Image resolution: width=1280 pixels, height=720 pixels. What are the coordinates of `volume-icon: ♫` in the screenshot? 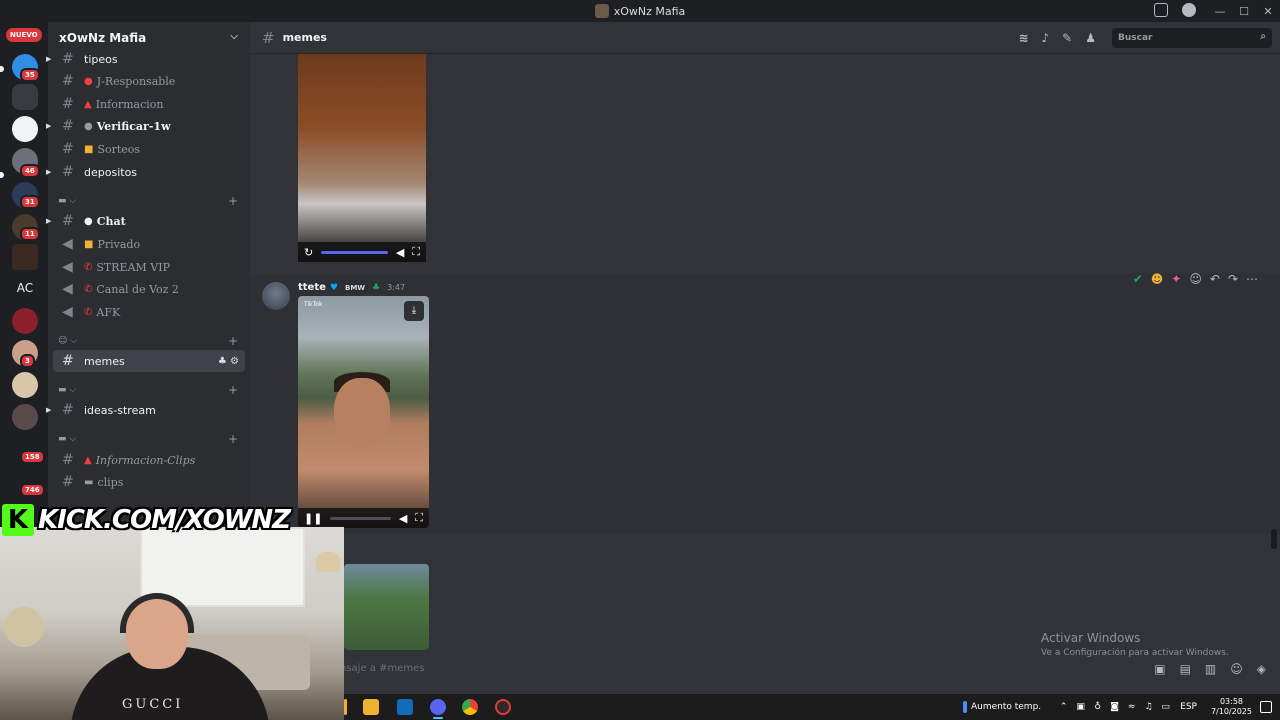 It's located at (1148, 707).